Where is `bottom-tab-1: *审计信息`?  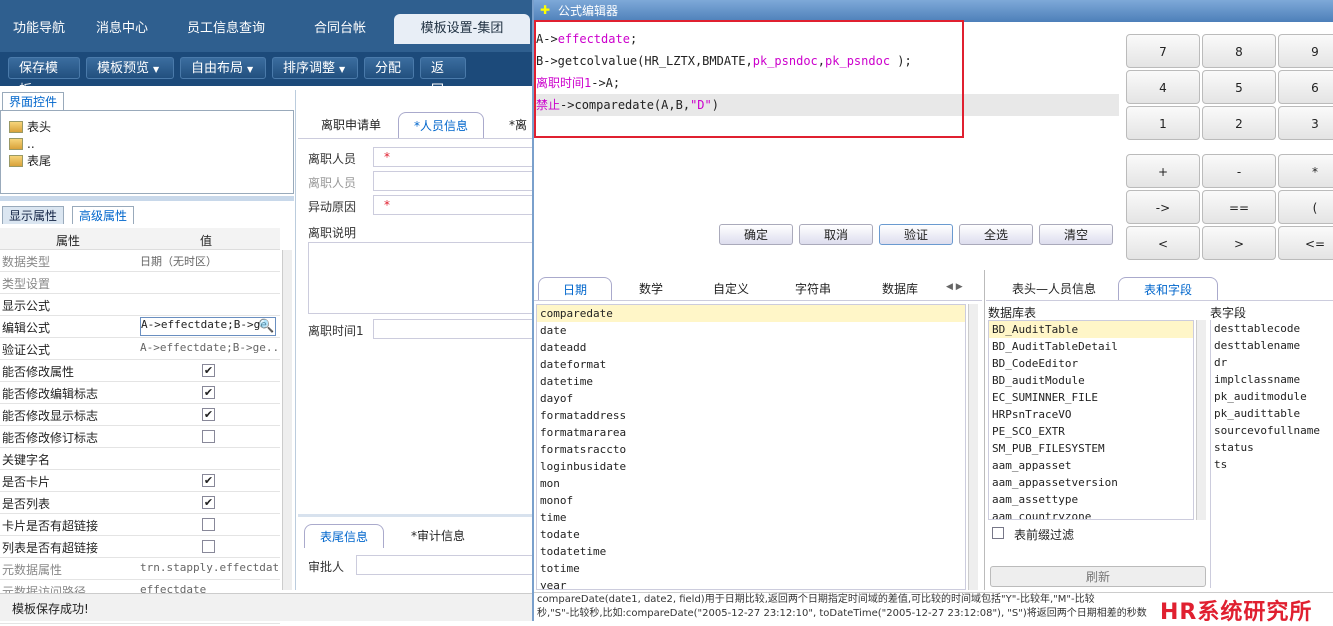
bottom-tab-1: *审计信息 is located at coordinates (438, 536).